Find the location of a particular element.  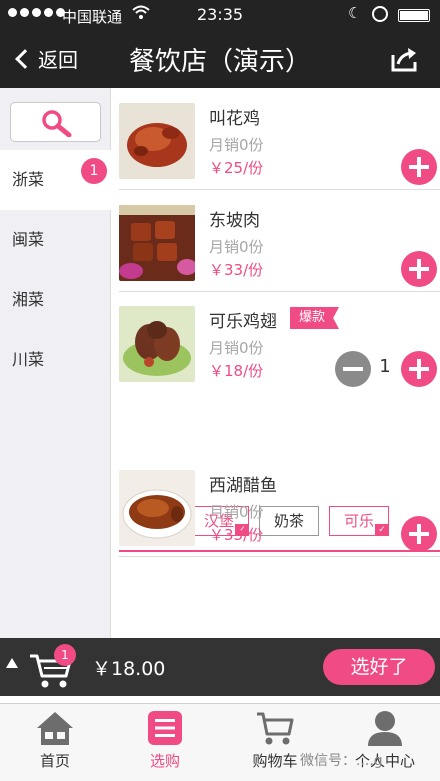

category-count-badge: 1 is located at coordinates (94, 171).